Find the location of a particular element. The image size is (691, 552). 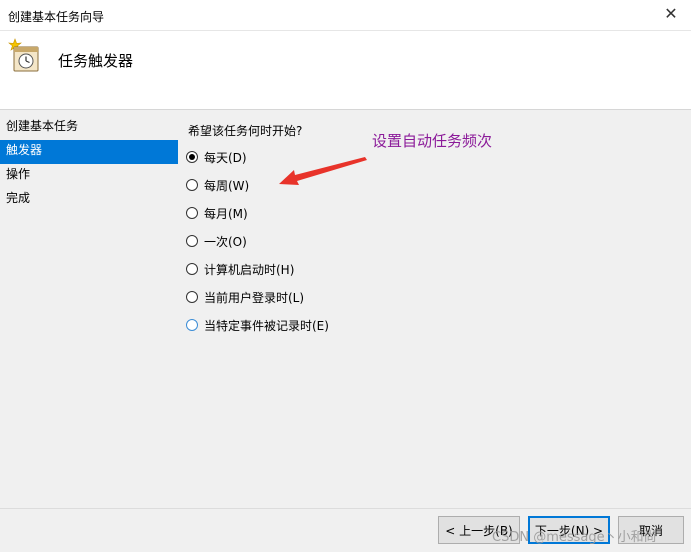

wizard-steps-sidebar: 创建基本任务 触发器 操作 完成 is located at coordinates (89, 164).